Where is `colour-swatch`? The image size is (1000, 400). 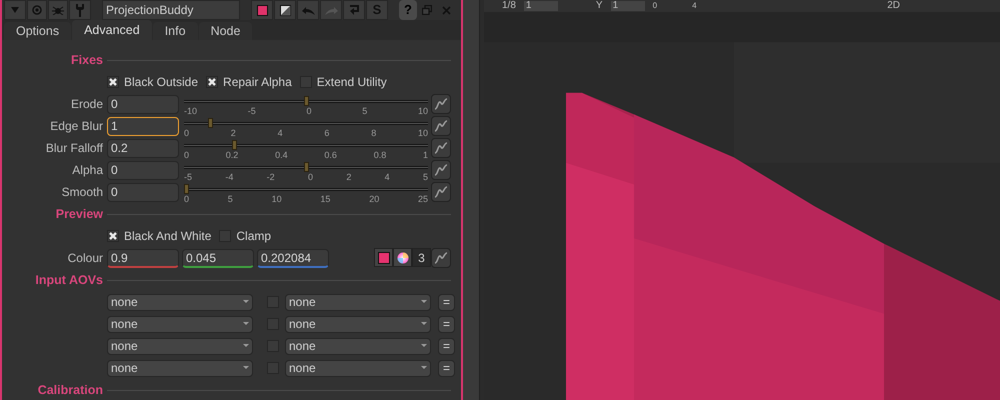 colour-swatch is located at coordinates (262, 10).